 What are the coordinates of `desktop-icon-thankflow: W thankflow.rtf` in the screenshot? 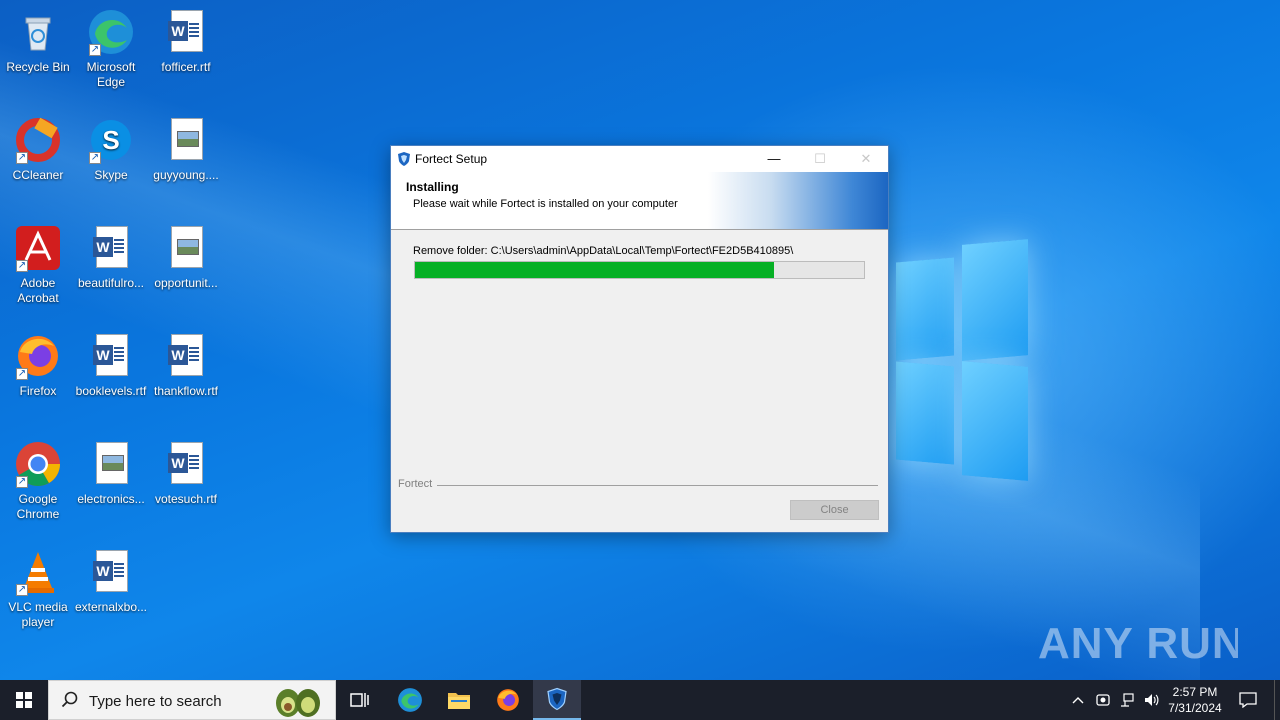 It's located at (186, 365).